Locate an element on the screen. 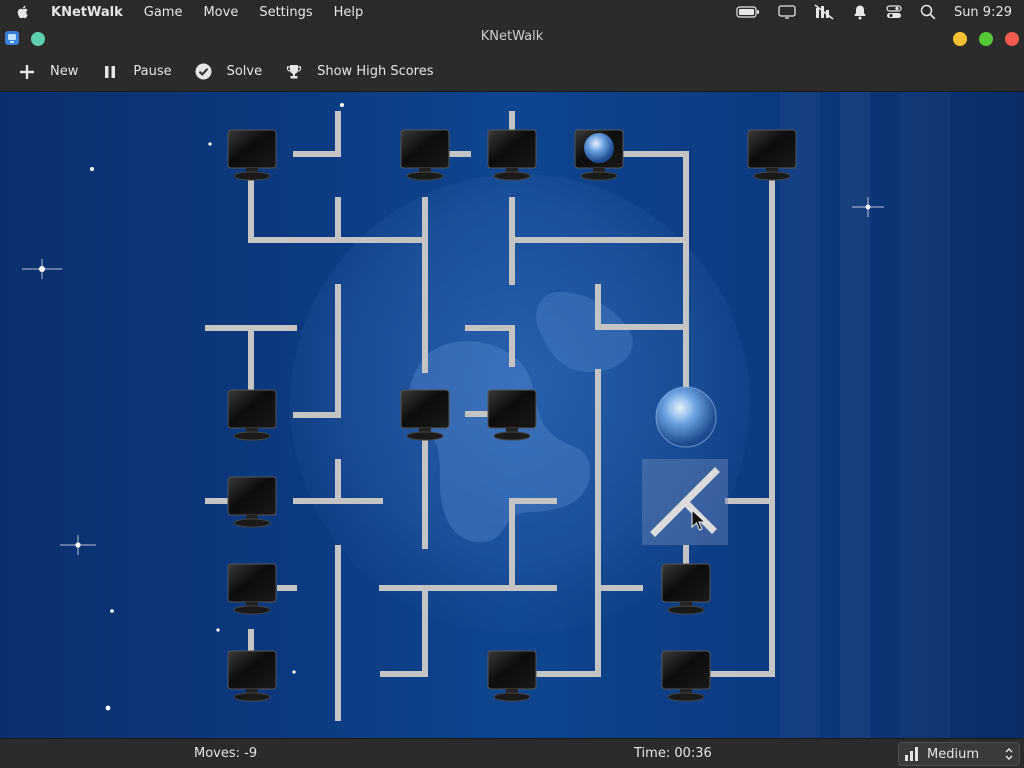  chevron-updown-icon is located at coordinates (1009, 754).